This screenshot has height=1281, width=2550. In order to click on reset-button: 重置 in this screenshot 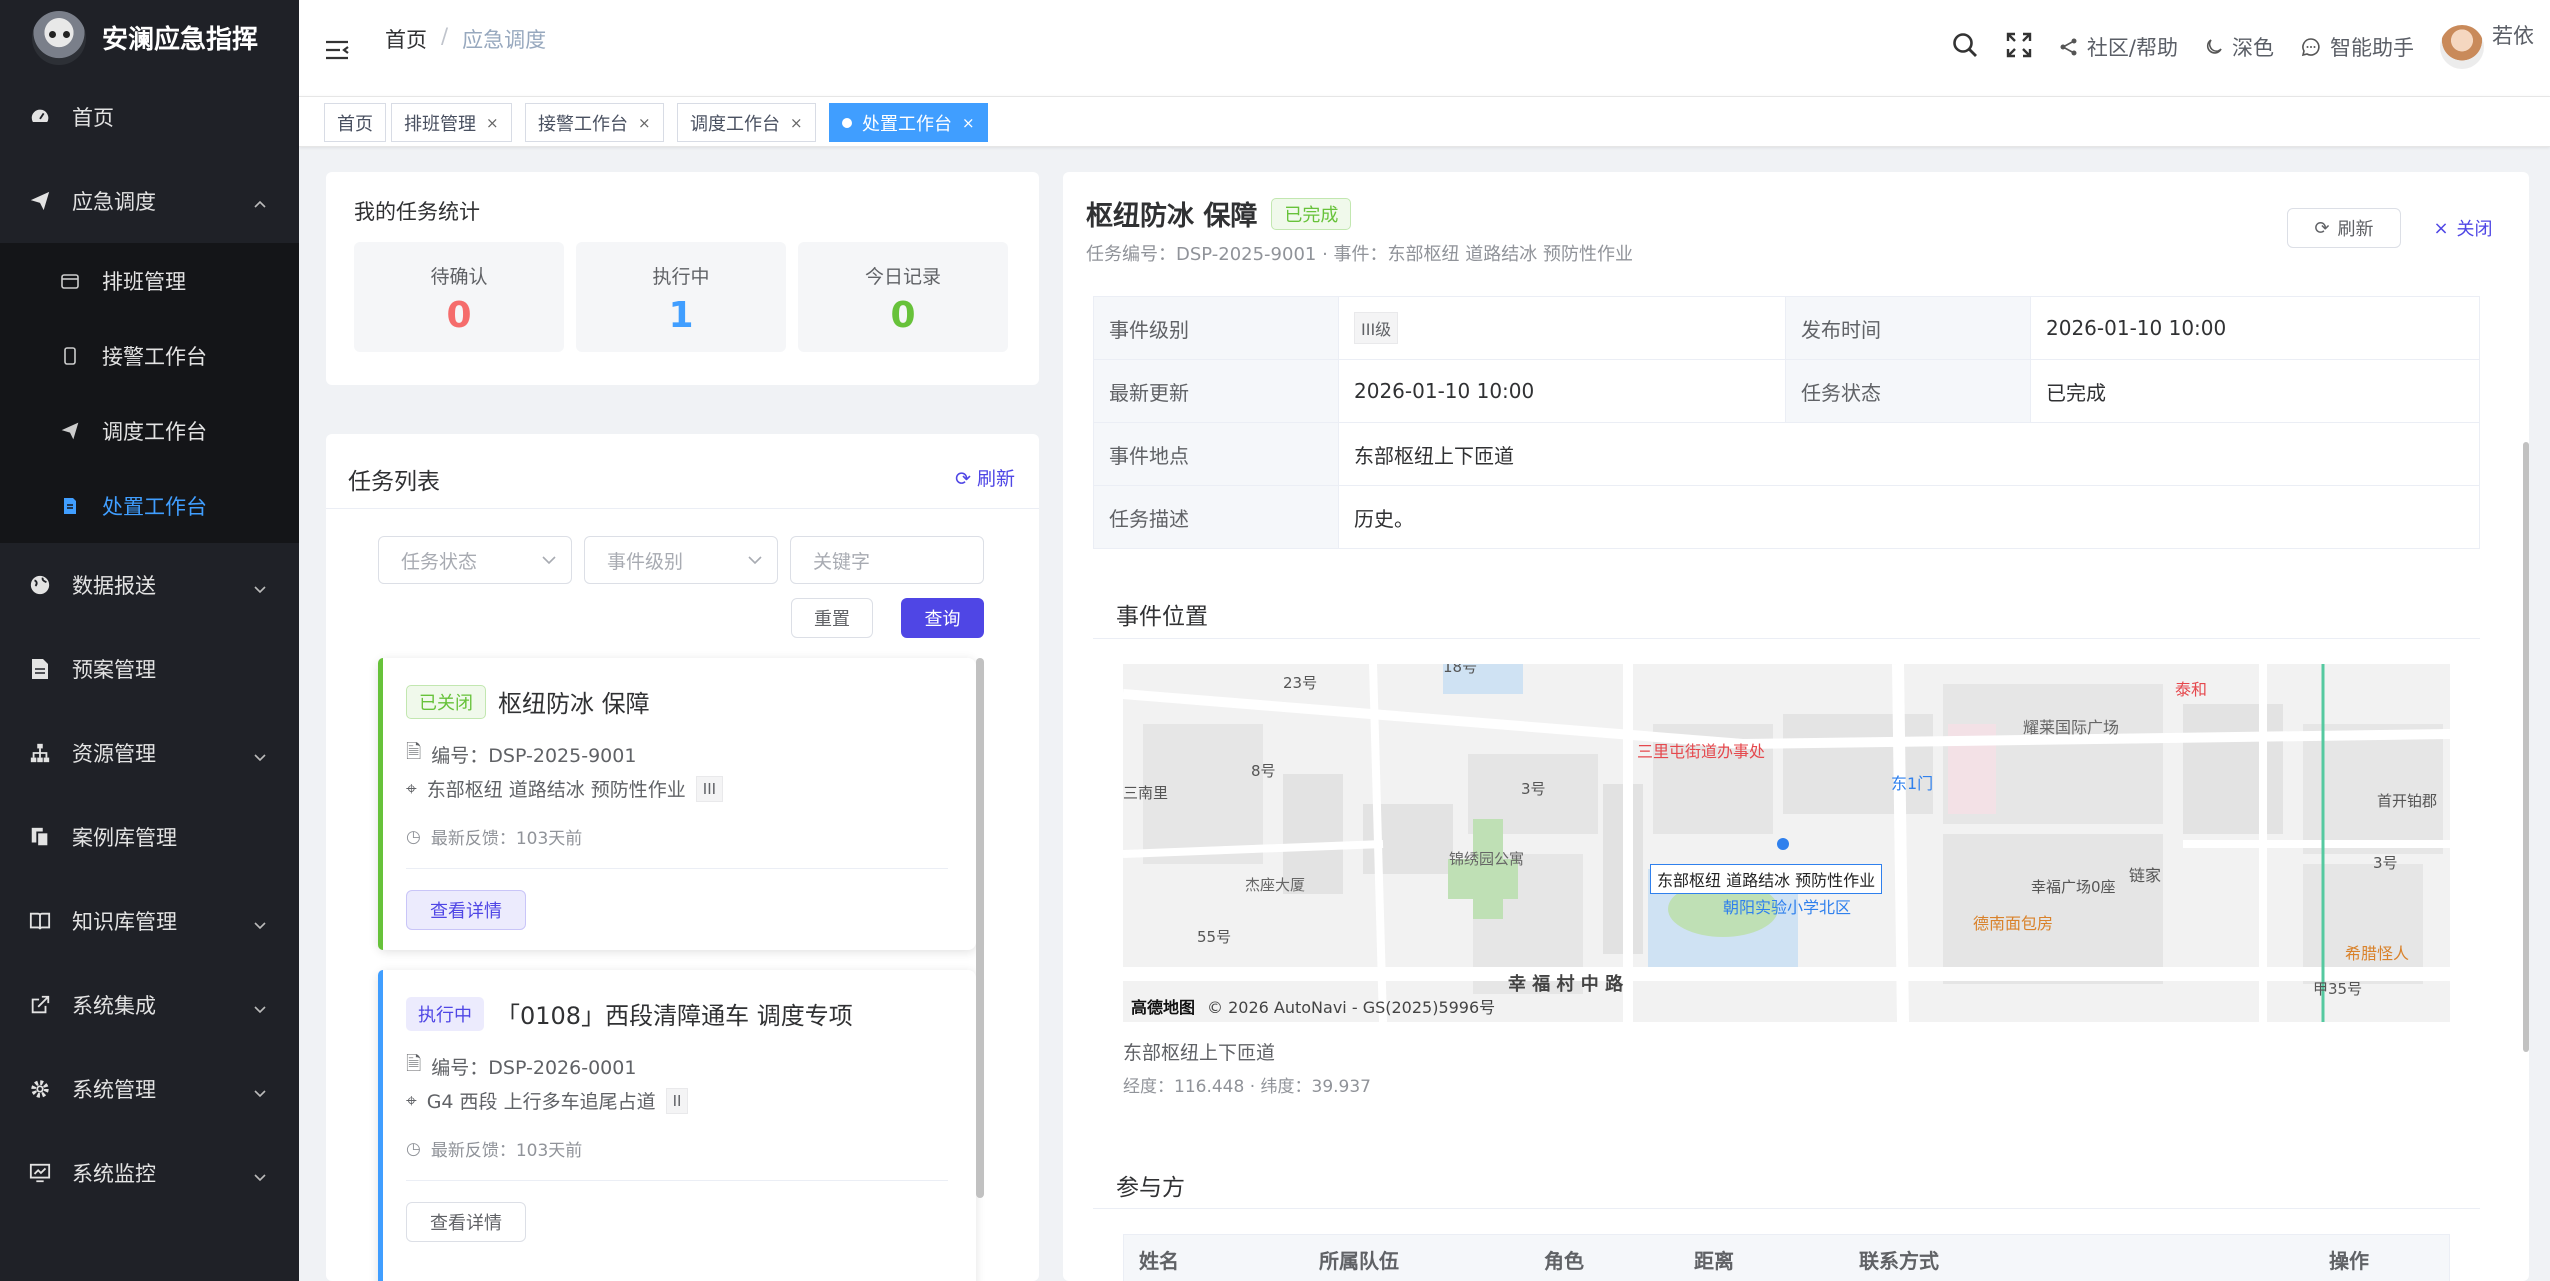, I will do `click(832, 618)`.